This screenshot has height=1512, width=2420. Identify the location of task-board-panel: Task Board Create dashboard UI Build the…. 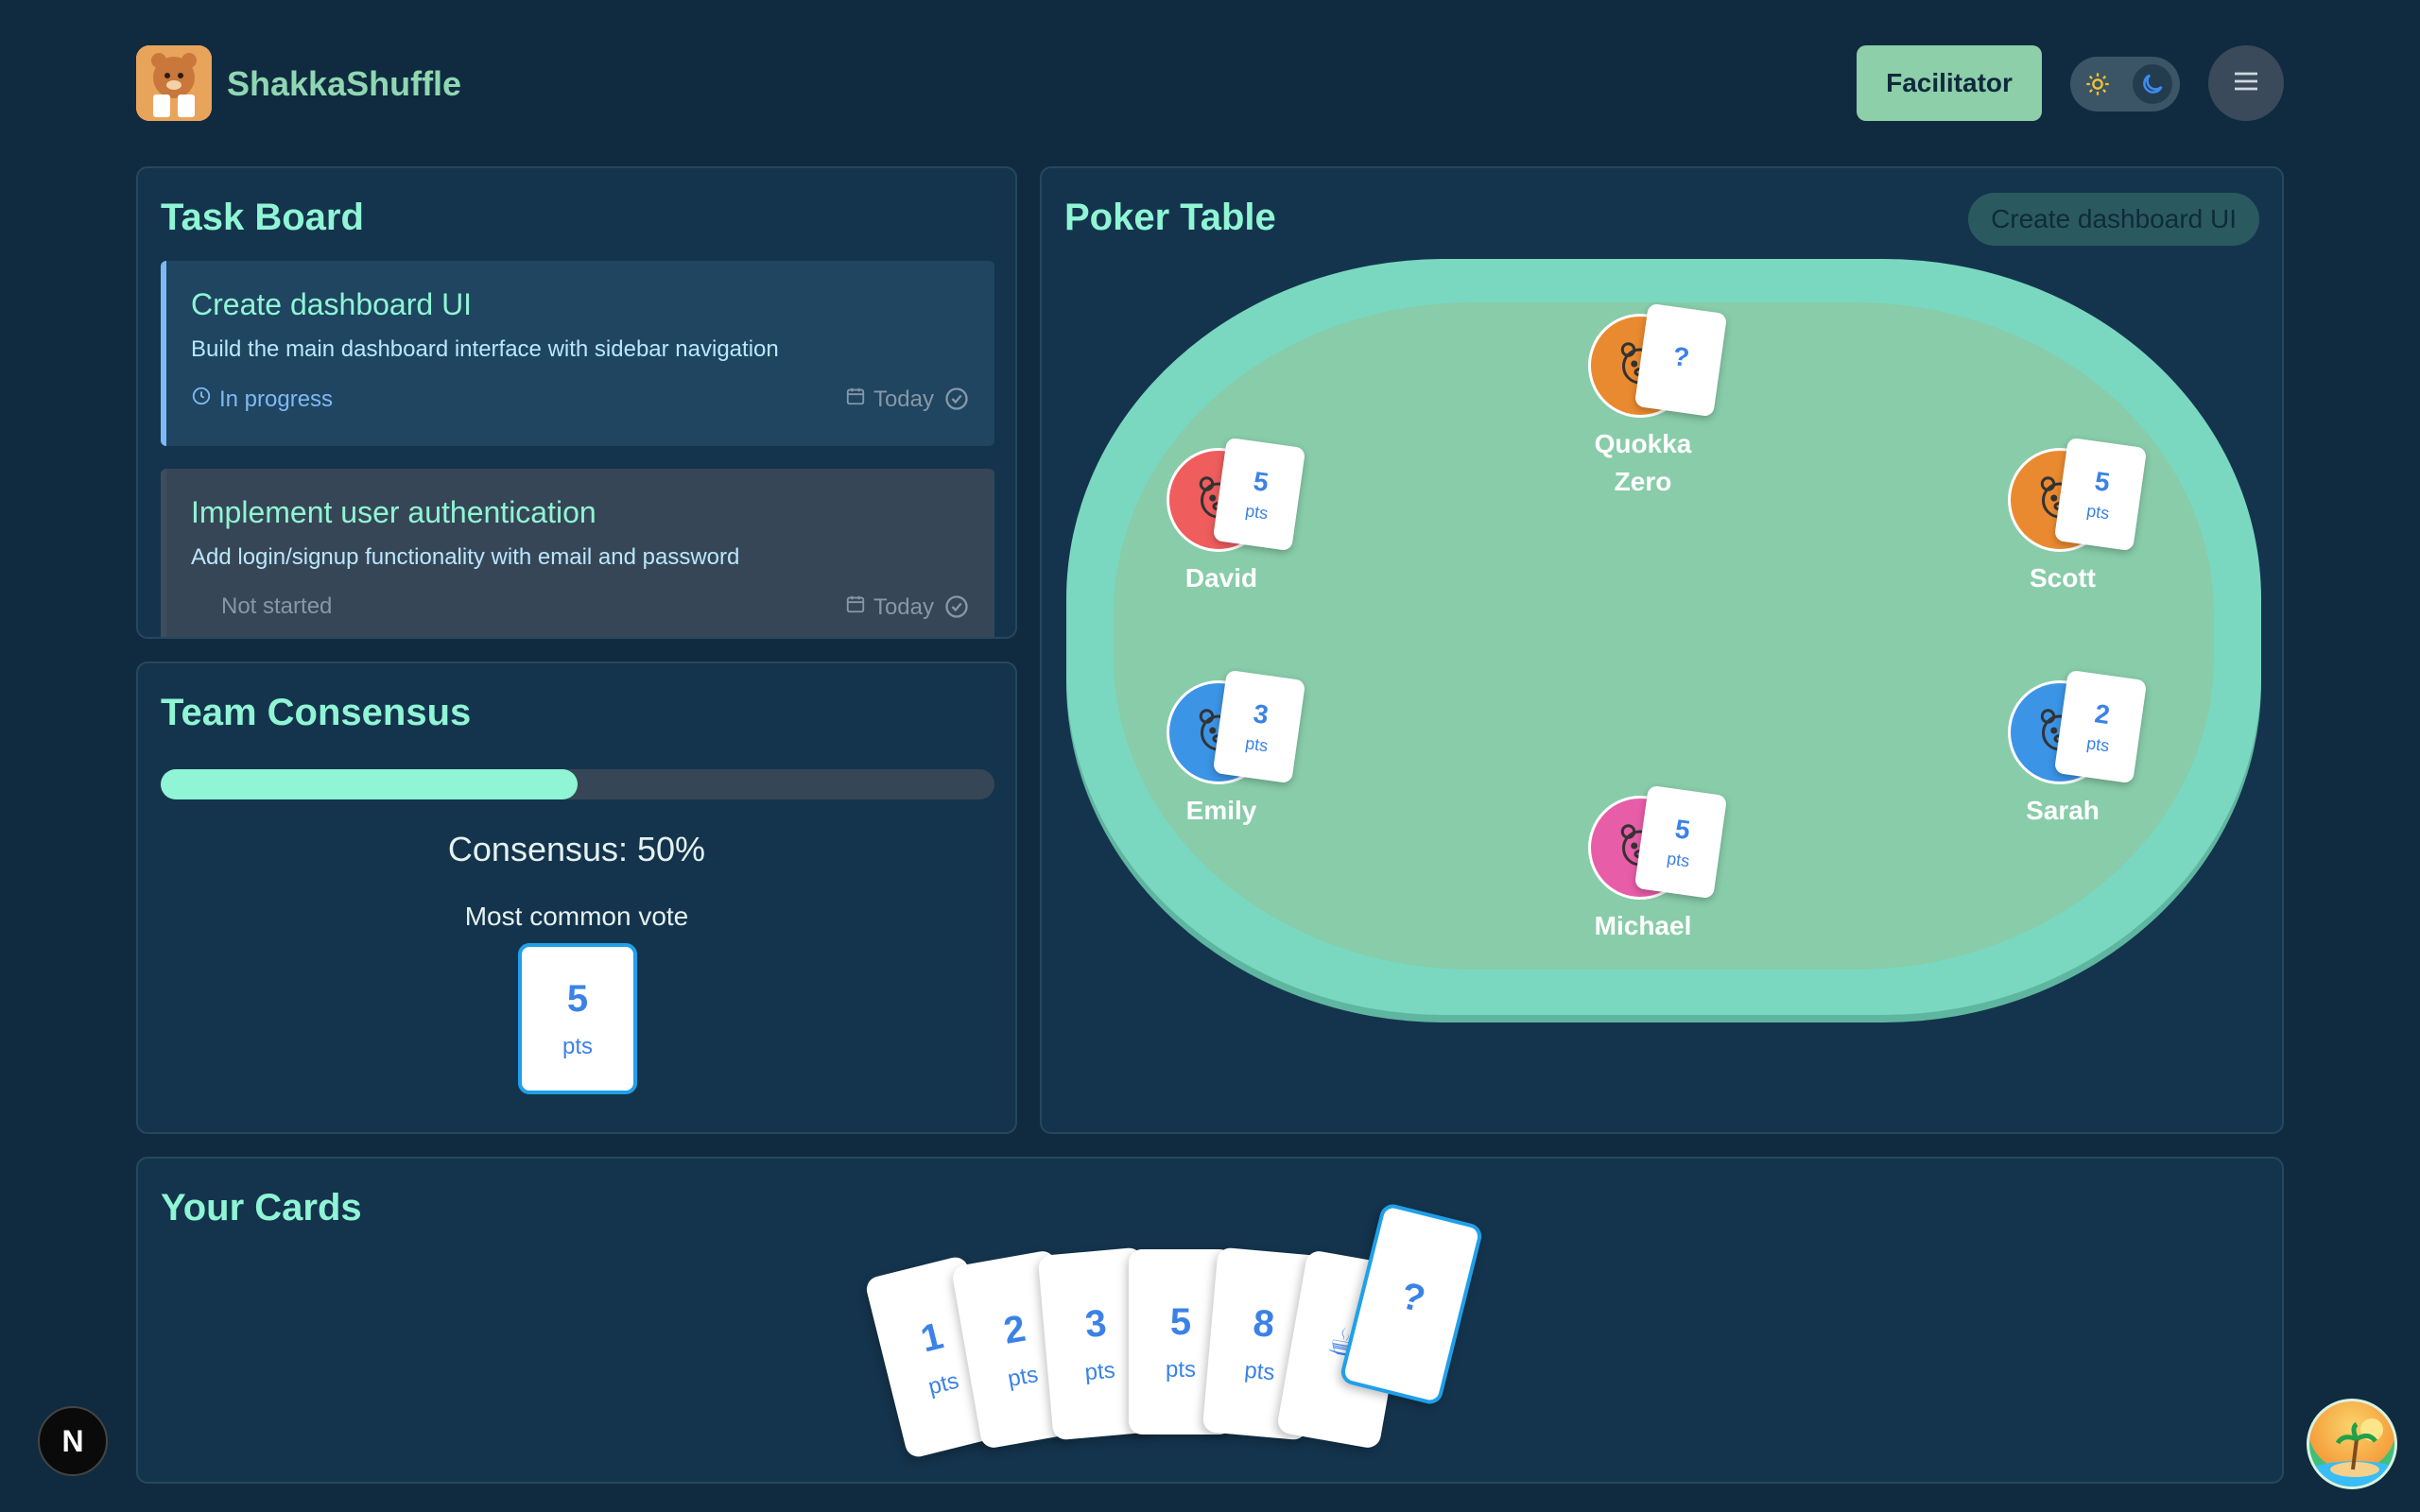
(576, 402).